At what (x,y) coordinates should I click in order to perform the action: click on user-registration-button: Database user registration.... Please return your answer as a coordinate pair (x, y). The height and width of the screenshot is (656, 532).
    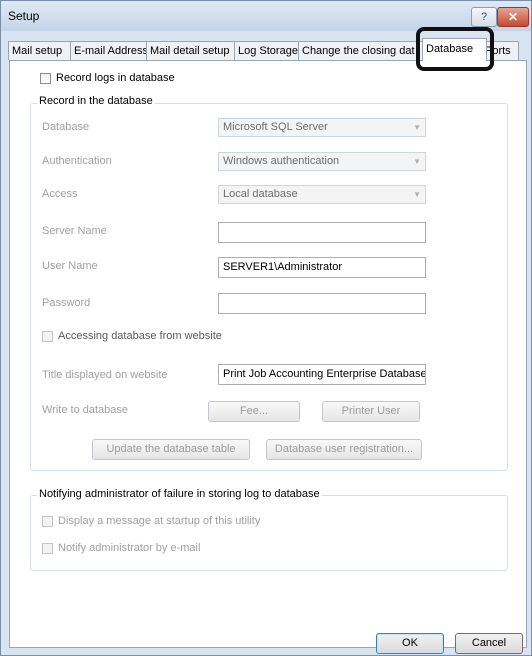
    Looking at the image, I should click on (344, 449).